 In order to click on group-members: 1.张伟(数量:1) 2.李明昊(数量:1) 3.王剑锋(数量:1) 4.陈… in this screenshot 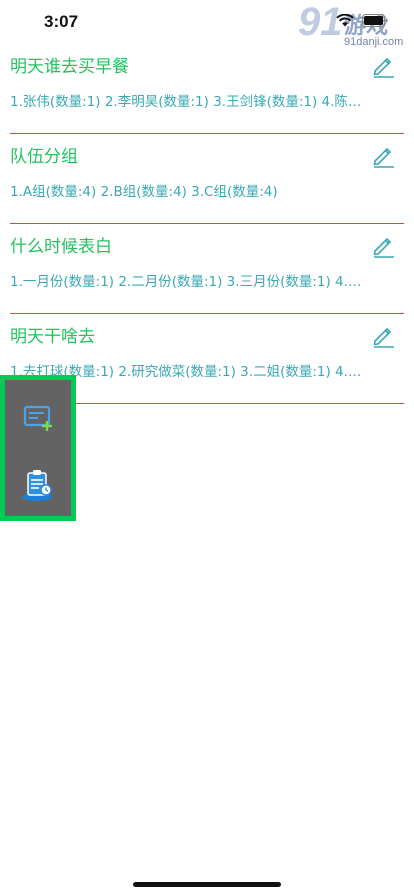, I will do `click(186, 102)`.